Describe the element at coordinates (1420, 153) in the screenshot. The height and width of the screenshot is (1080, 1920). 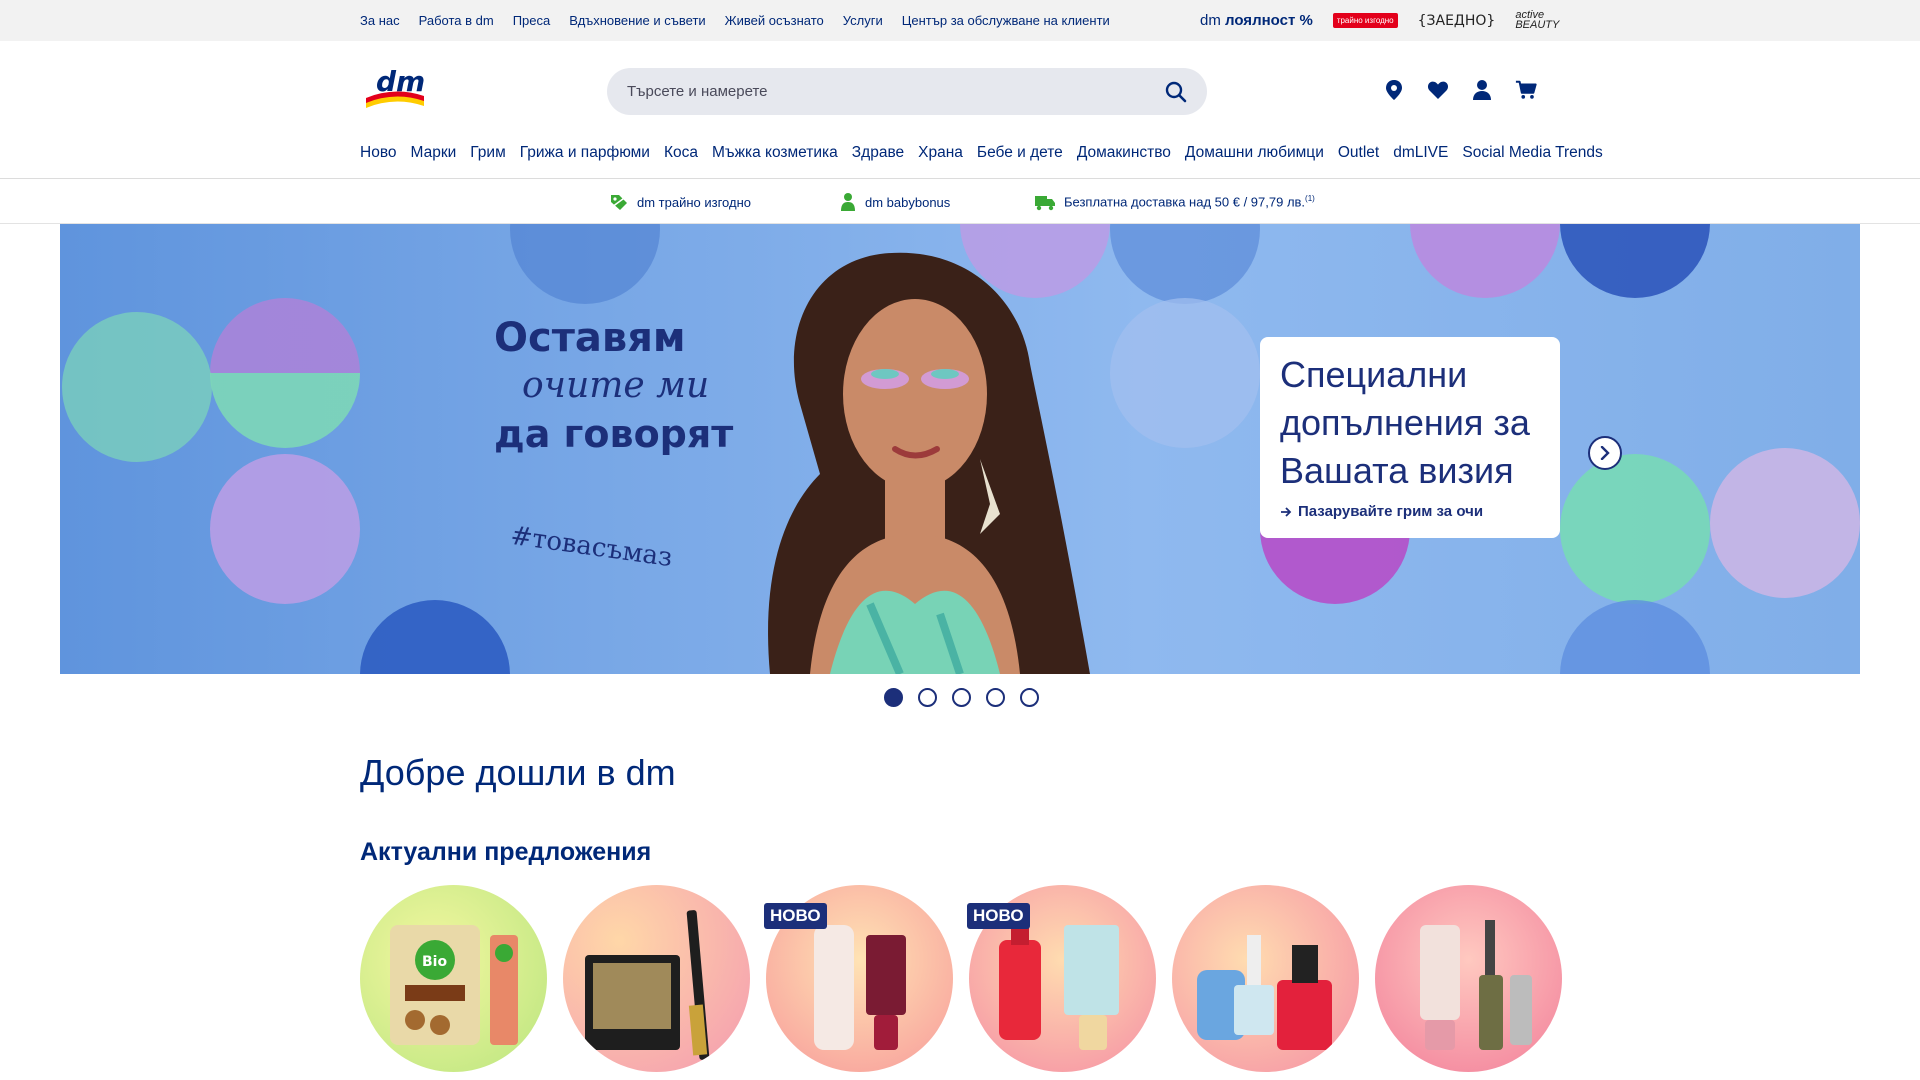
I see `nav-item-dmlive: dmLIVE` at that location.